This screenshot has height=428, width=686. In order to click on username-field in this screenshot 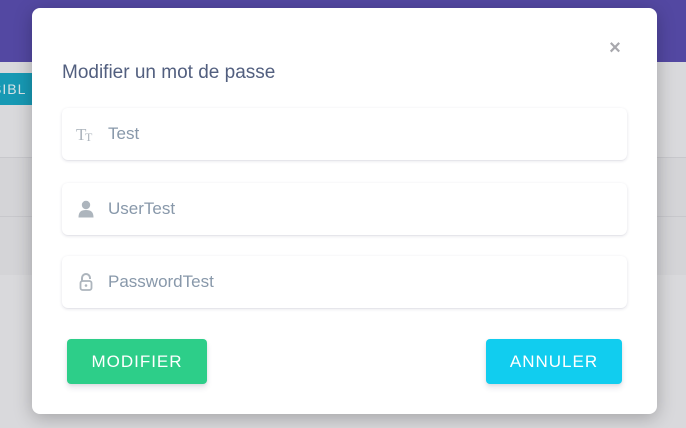, I will do `click(344, 209)`.